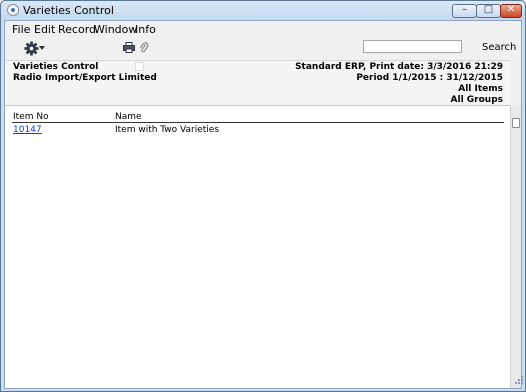  What do you see at coordinates (27, 130) in the screenshot?
I see `item-number-link: 10147` at bounding box center [27, 130].